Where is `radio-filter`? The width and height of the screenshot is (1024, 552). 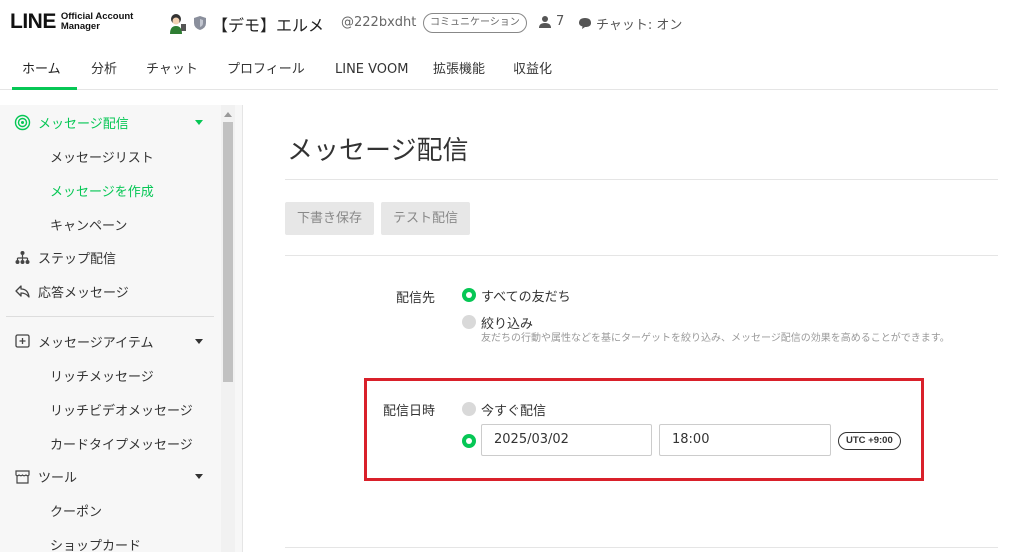 radio-filter is located at coordinates (469, 322).